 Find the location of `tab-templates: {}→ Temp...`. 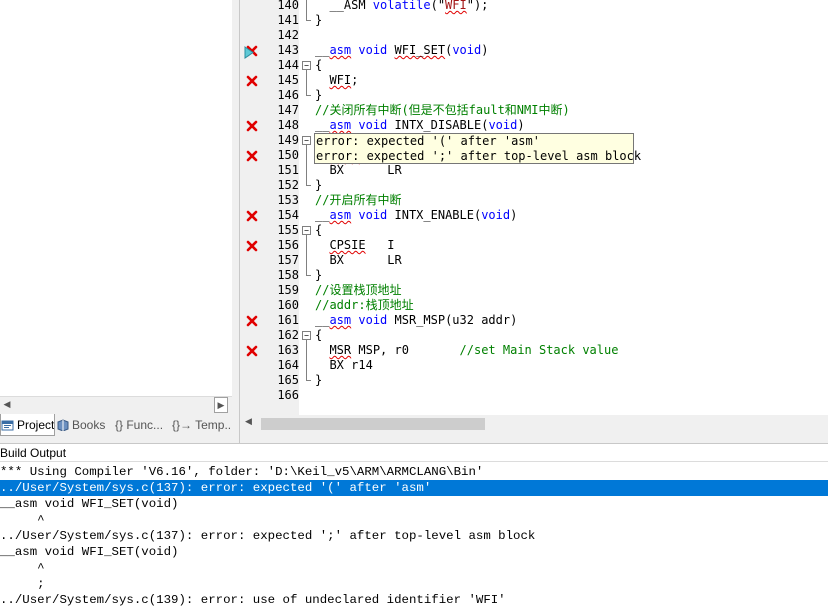

tab-templates: {}→ Temp... is located at coordinates (202, 425).